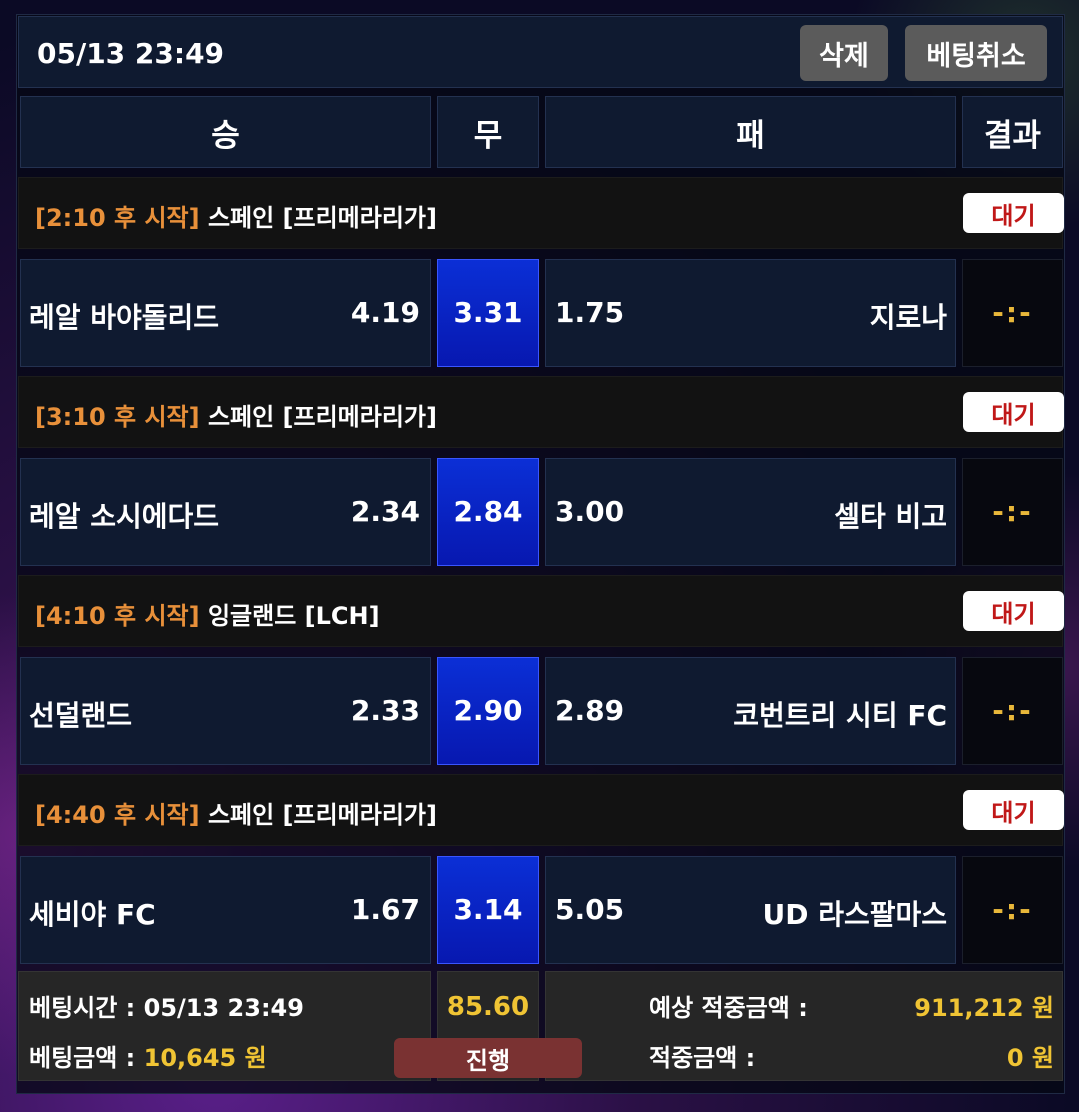 The image size is (1079, 1112). Describe the element at coordinates (488, 132) in the screenshot. I see `column-header-draw: 무` at that location.